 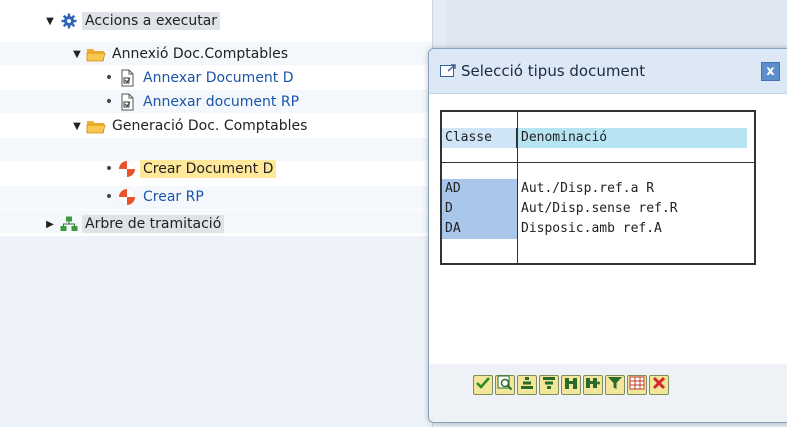 I want to click on layout-button, so click(x=637, y=385).